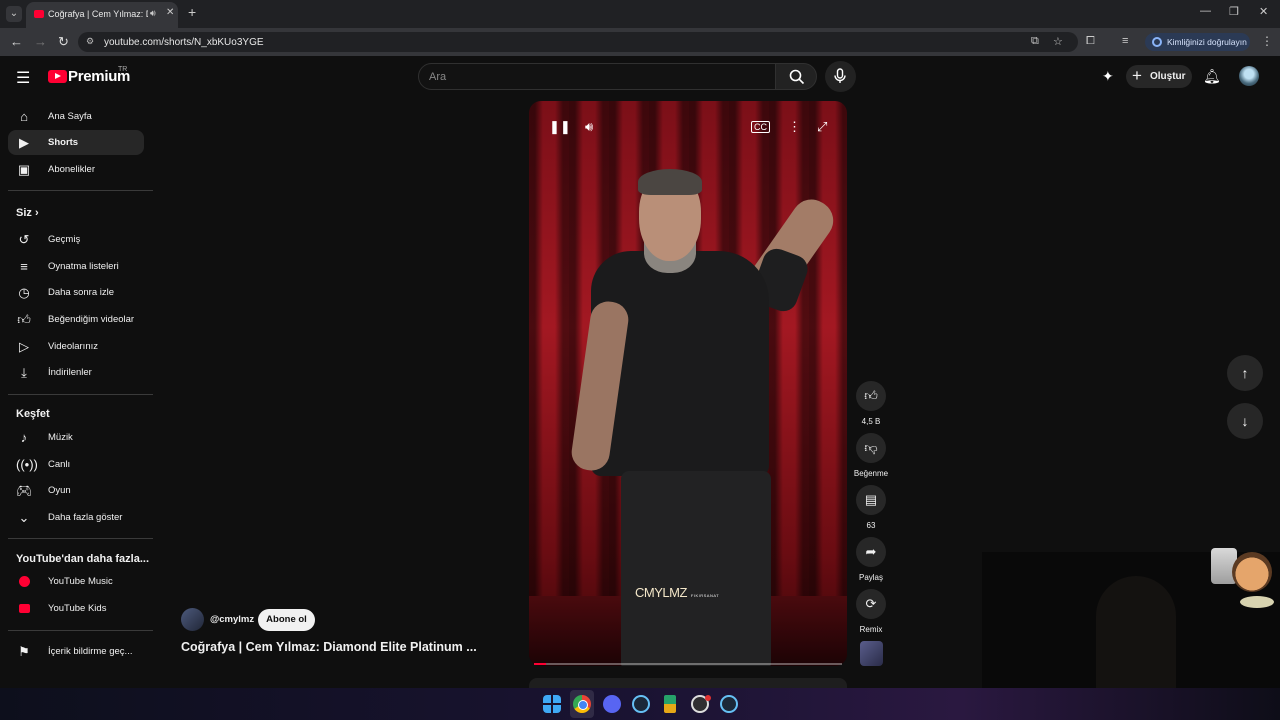 The height and width of the screenshot is (720, 1280). Describe the element at coordinates (438, 77) in the screenshot. I see `search-placeholder: Ara` at that location.